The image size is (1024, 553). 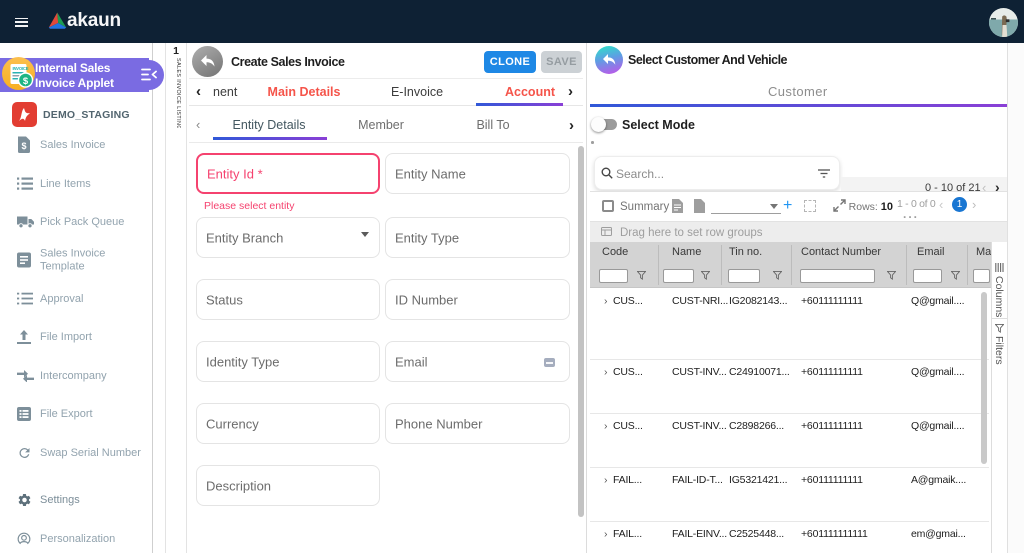 What do you see at coordinates (21, 68) in the screenshot?
I see `svg-text: INVOICE` at bounding box center [21, 68].